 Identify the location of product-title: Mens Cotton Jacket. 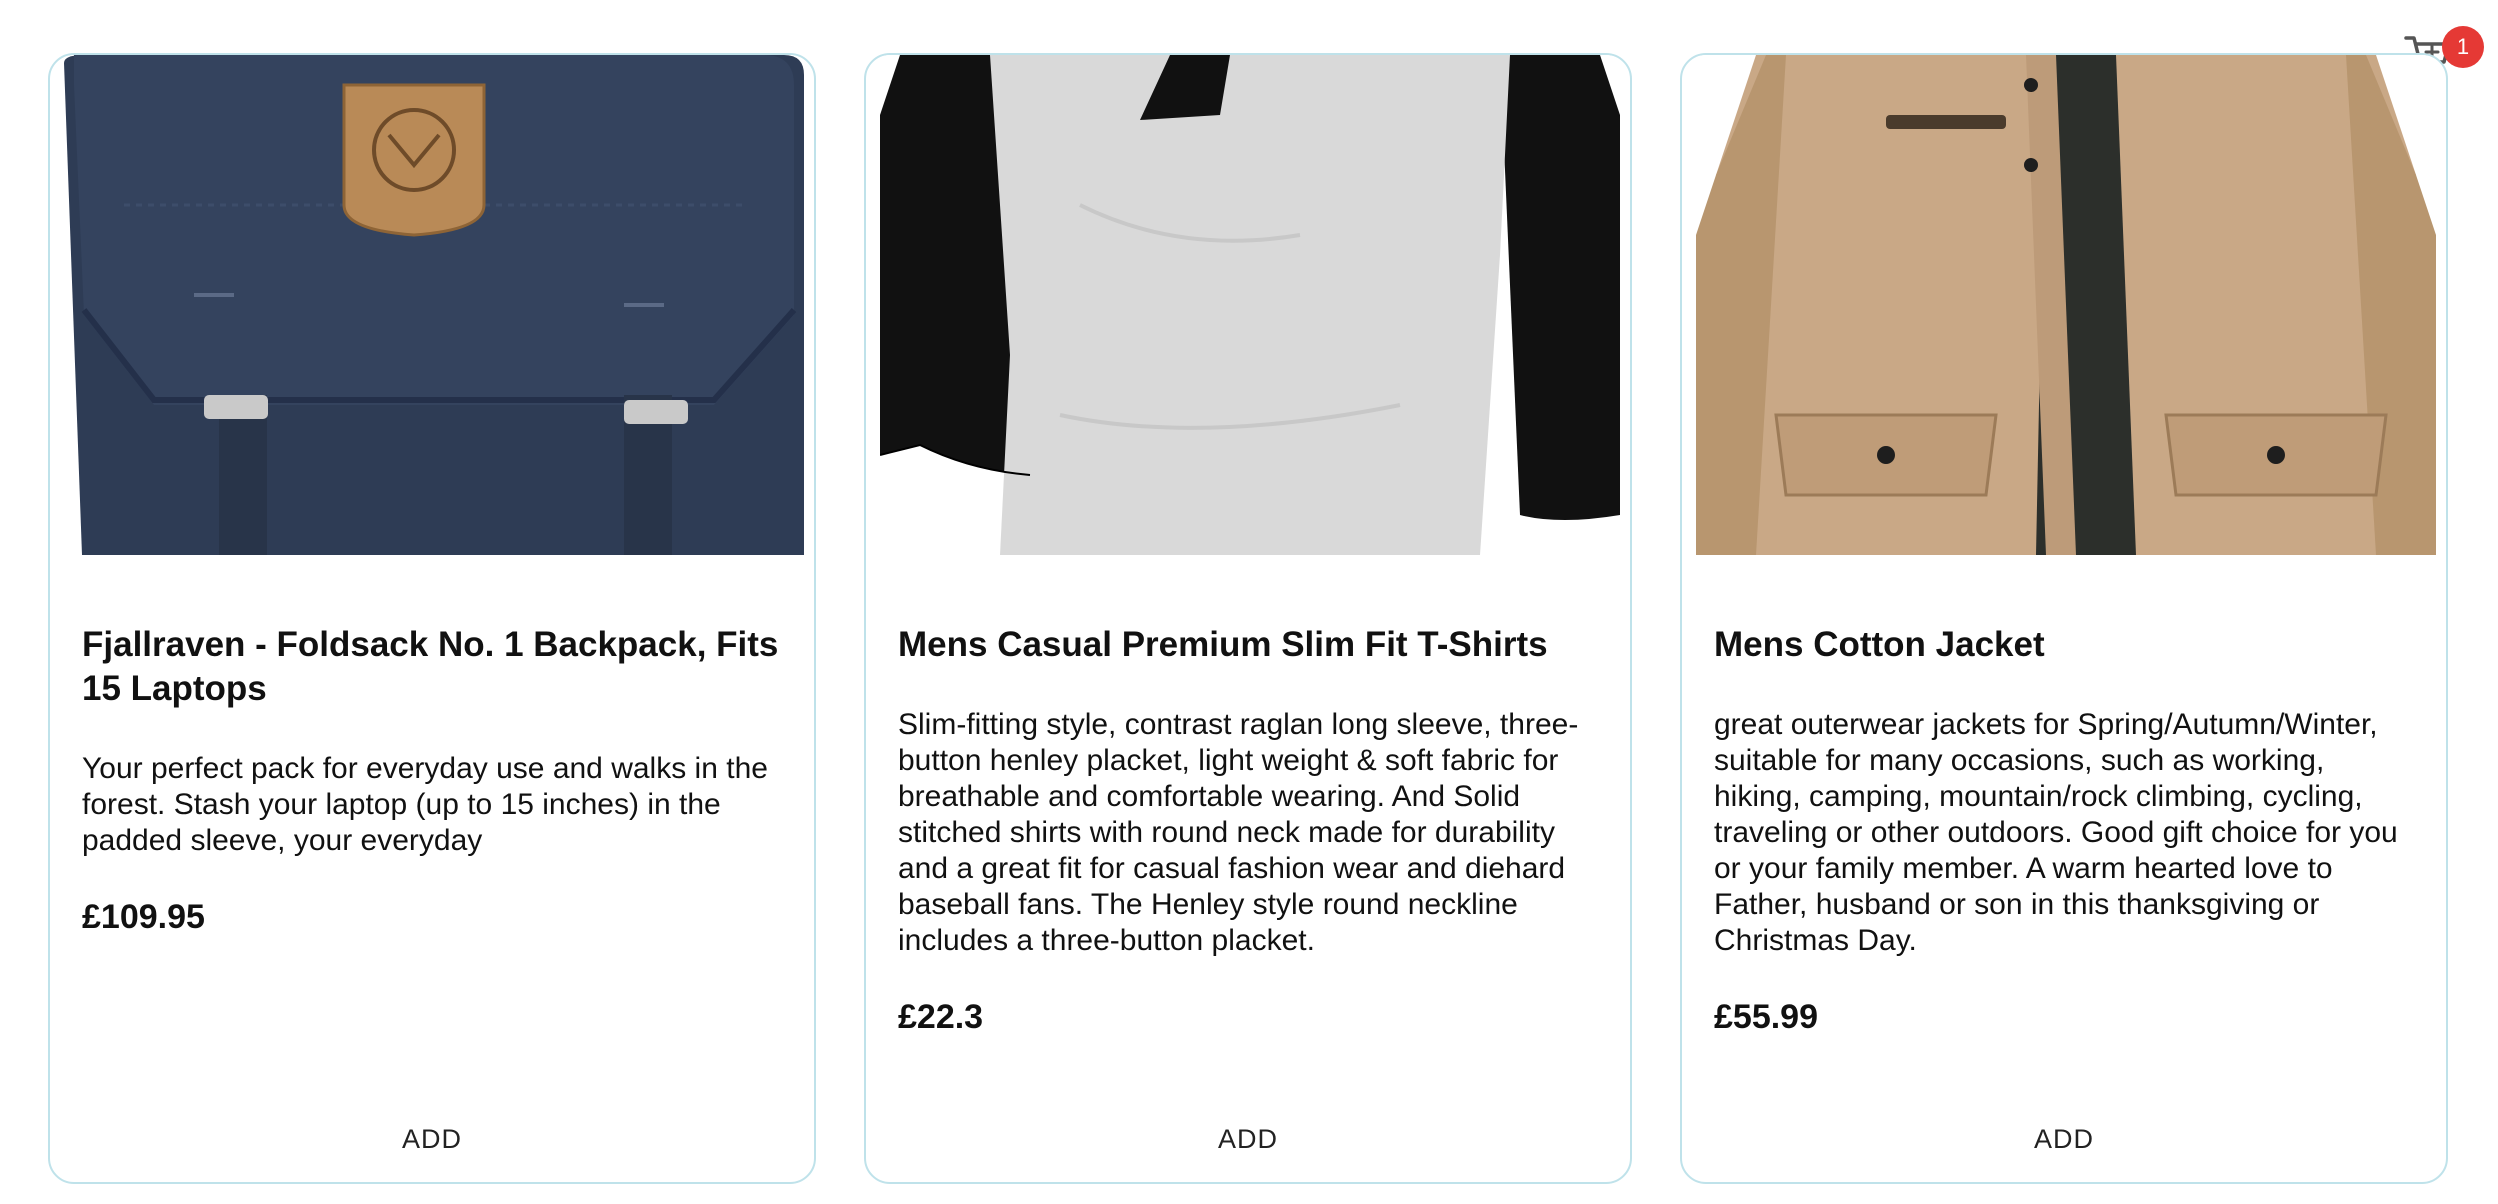
(1879, 644).